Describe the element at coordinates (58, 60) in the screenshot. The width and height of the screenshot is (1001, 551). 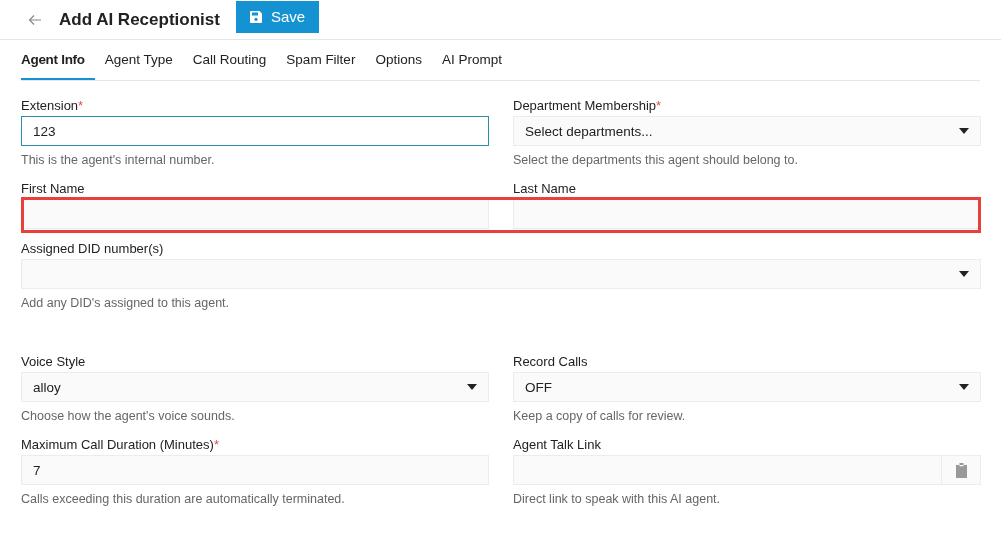
I see `tab: Agent Info` at that location.